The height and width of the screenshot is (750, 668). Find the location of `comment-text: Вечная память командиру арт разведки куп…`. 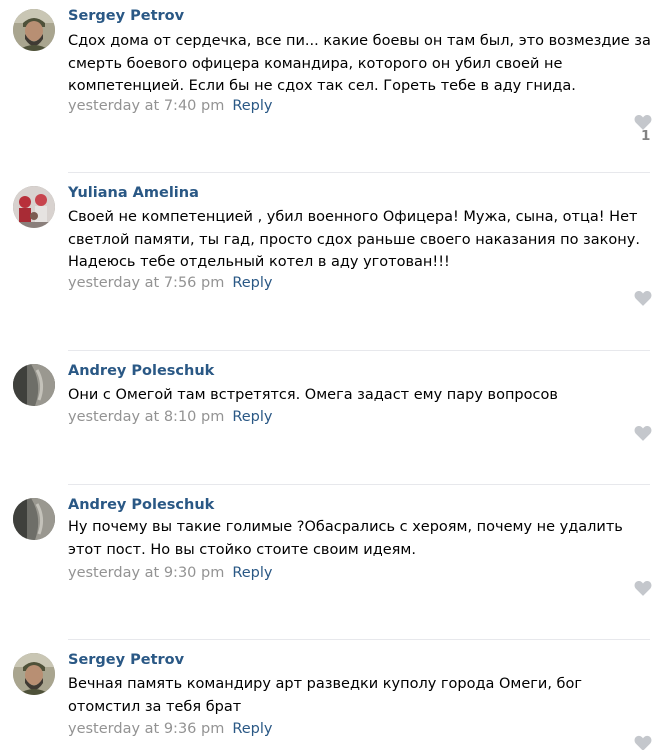

comment-text: Вечная память командиру арт разведки куп… is located at coordinates (325, 695).